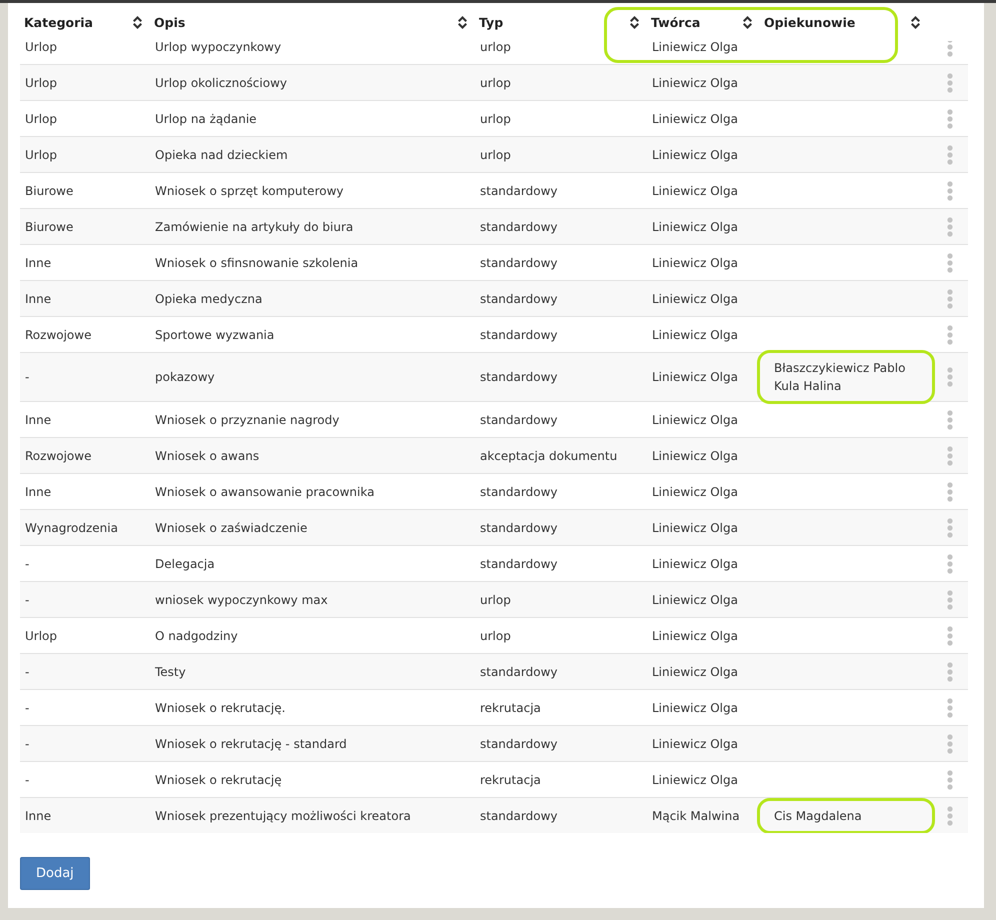  I want to click on table-cell: wniosek wypoczynkowy max, so click(241, 599).